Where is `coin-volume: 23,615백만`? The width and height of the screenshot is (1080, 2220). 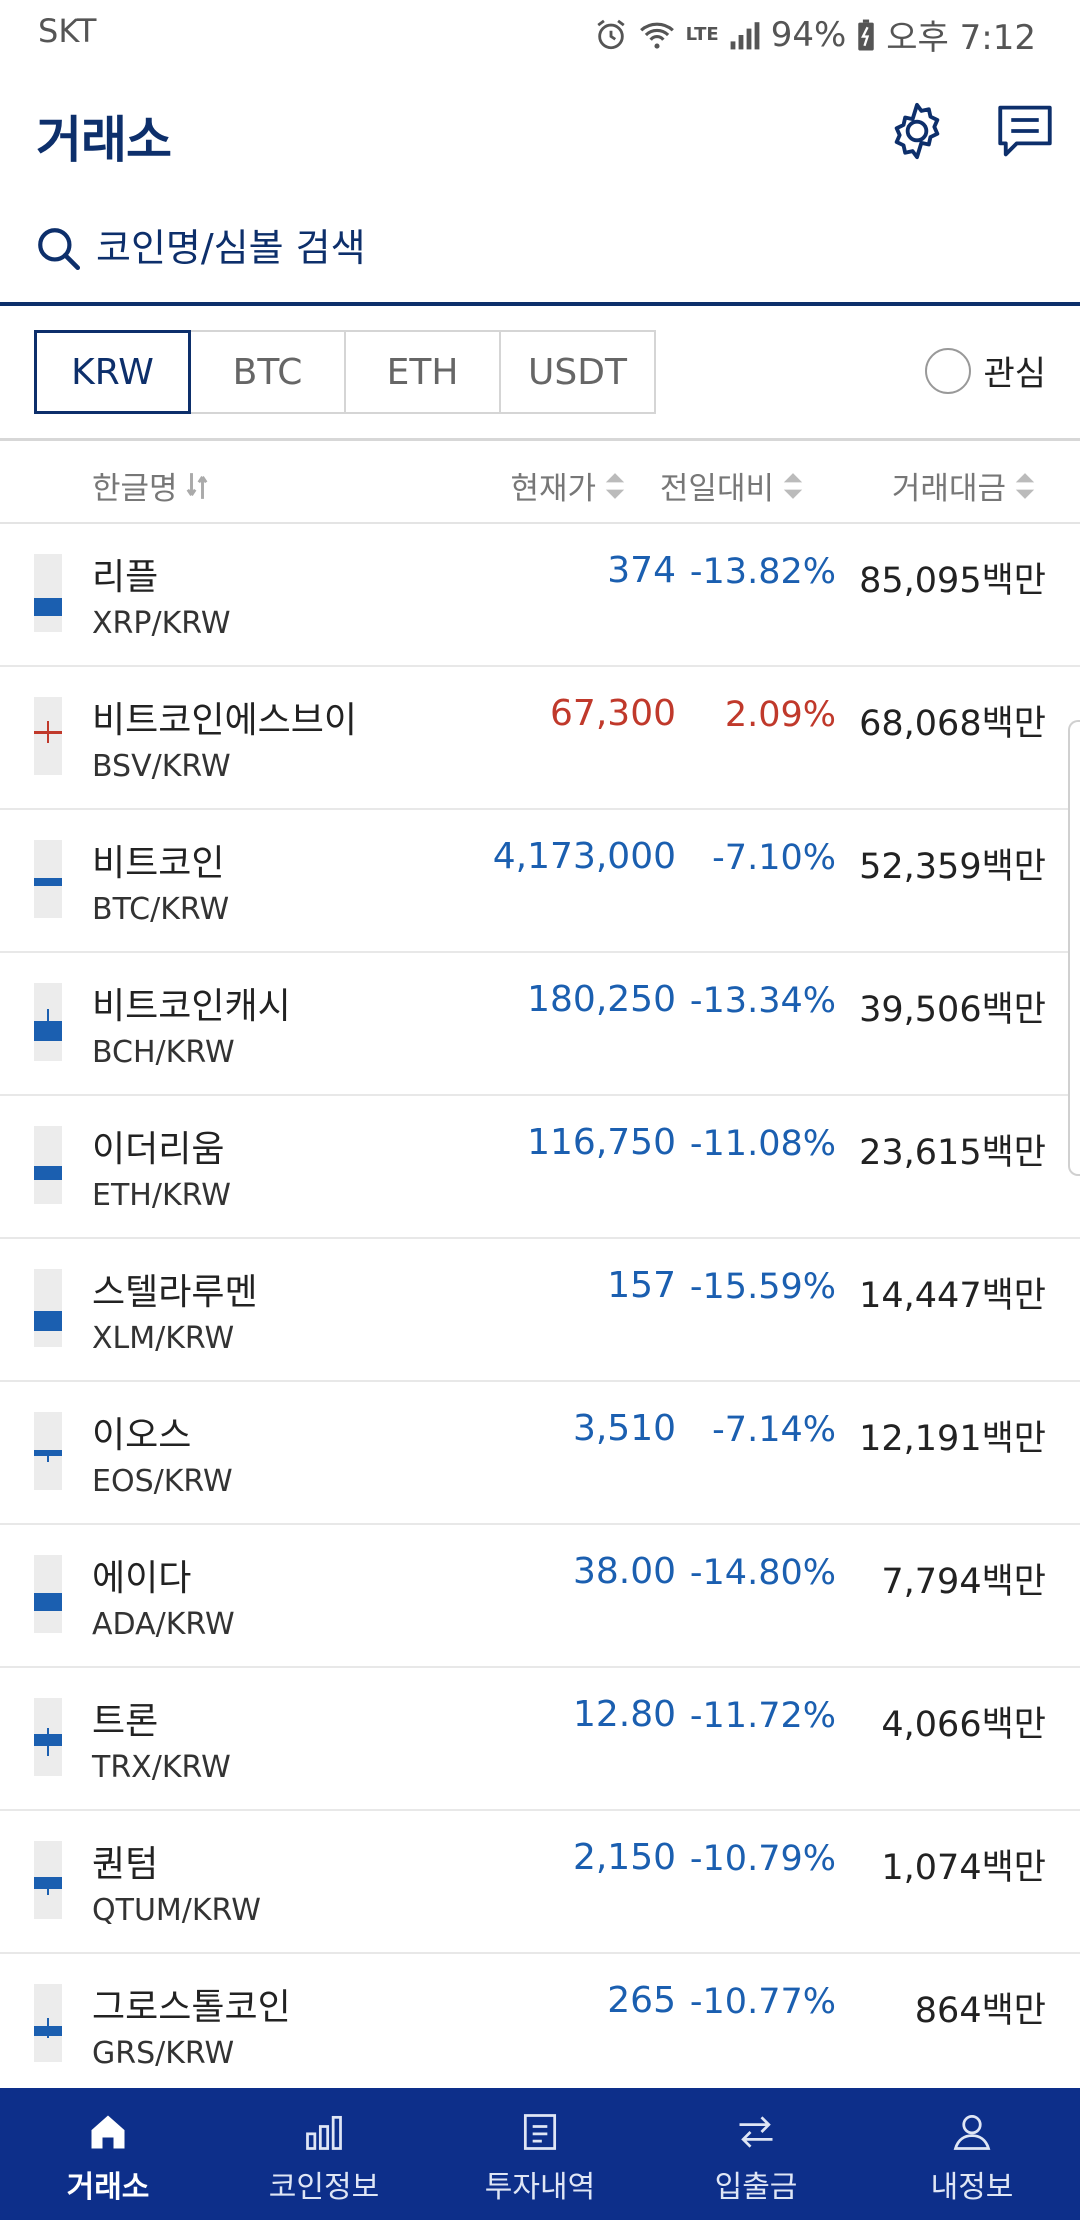 coin-volume: 23,615백만 is located at coordinates (952, 1153).